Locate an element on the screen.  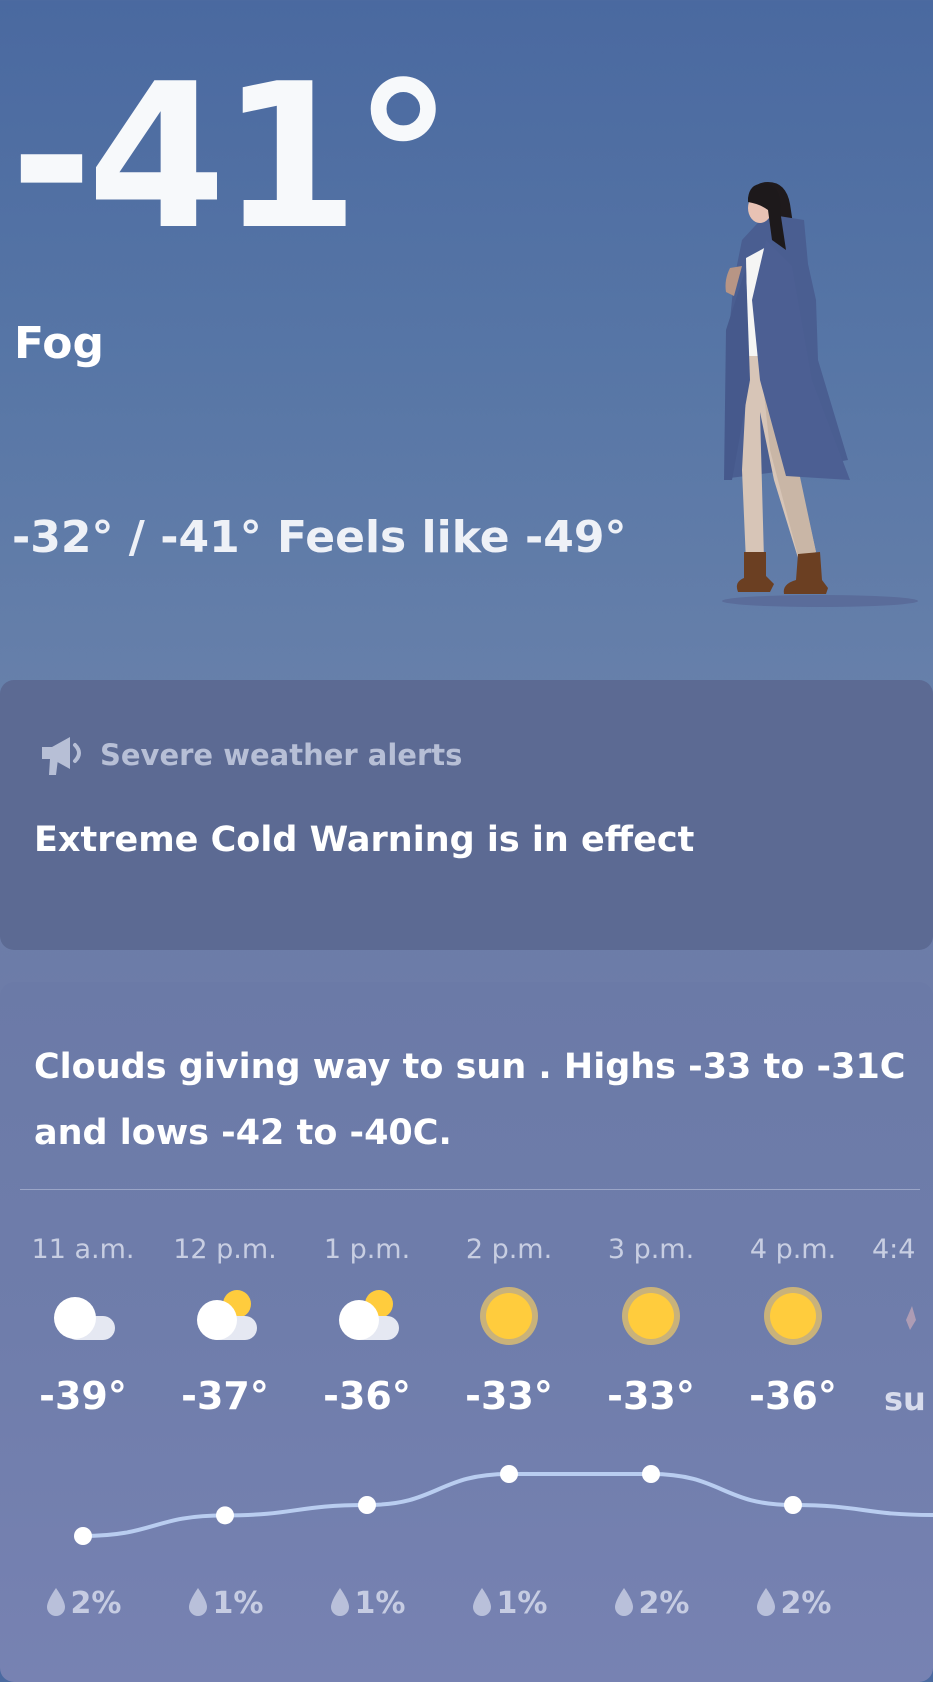
hour-label: 4 p.m. is located at coordinates (793, 1249).